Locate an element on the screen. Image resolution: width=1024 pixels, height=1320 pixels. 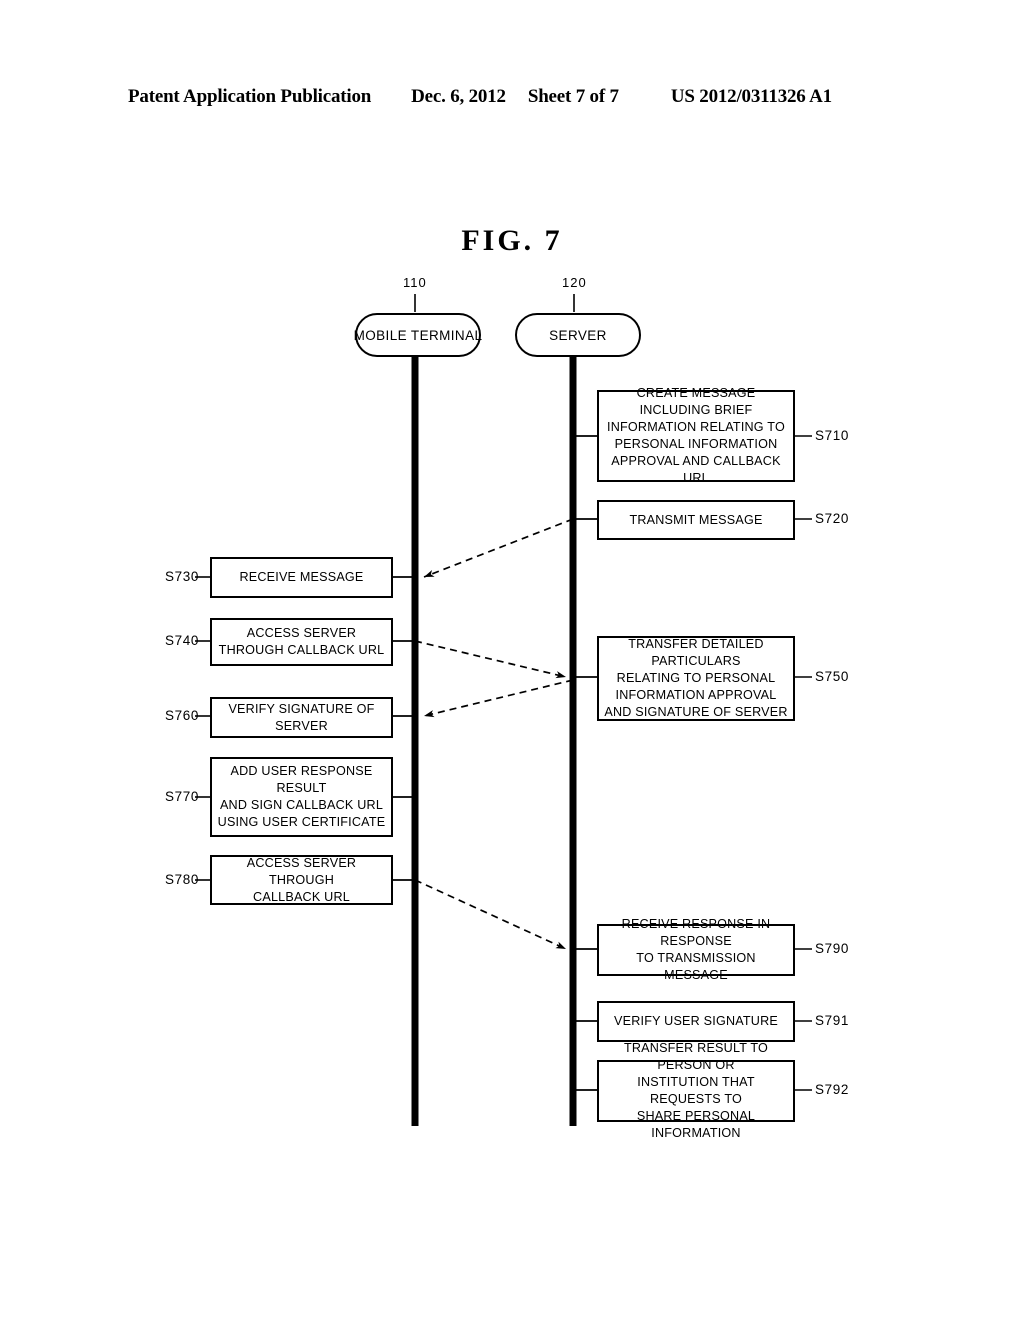
process-box-s720-text: TRANSMIT MESSAGE is located at coordinates (696, 519).